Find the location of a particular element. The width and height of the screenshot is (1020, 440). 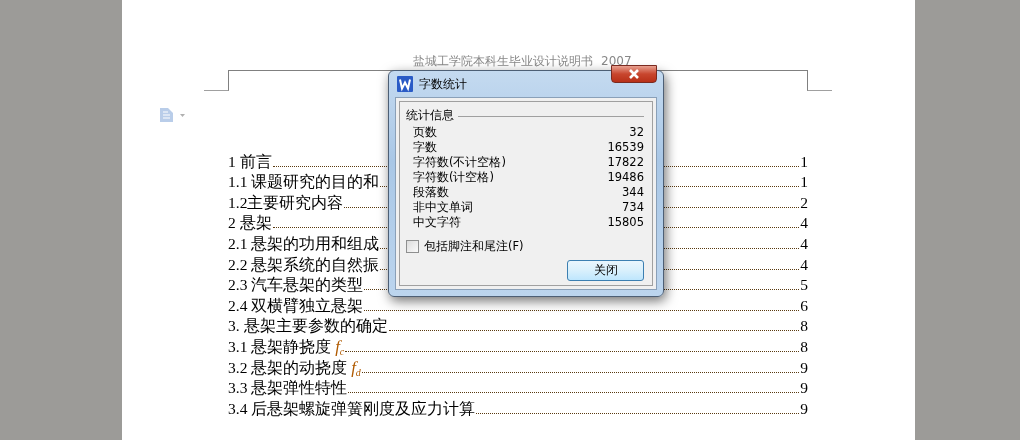

page-header: 盐城工学院本科生毕业设计说明书 2007 is located at coordinates (522, 61).